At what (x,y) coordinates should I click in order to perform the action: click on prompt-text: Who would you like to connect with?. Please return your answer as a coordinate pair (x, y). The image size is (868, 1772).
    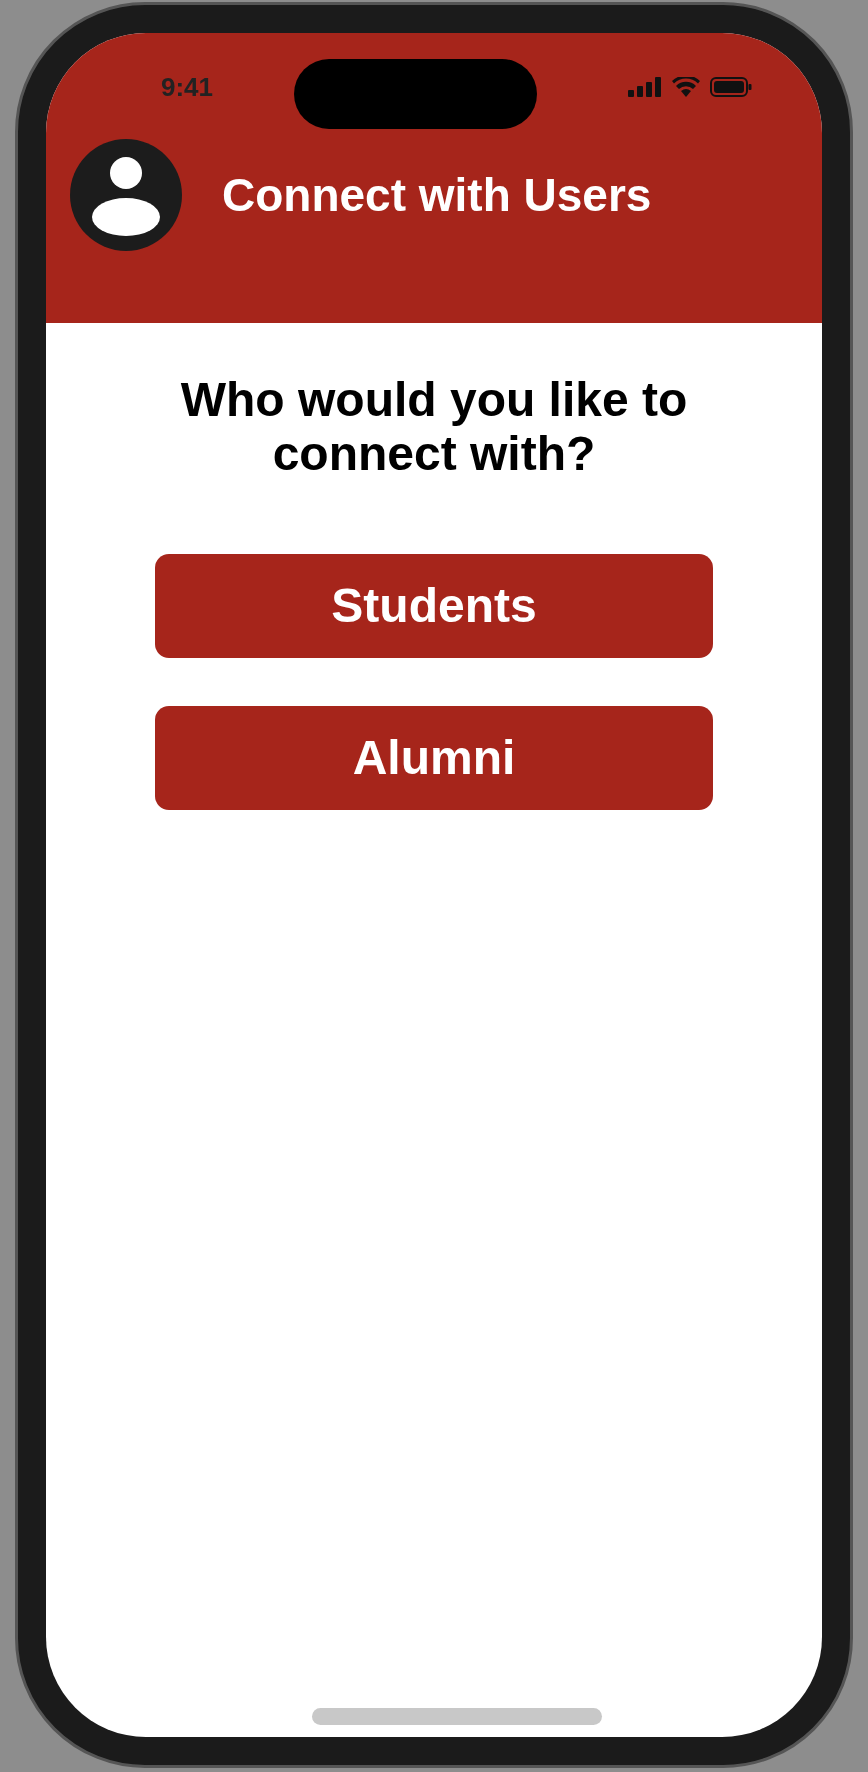
    Looking at the image, I should click on (434, 427).